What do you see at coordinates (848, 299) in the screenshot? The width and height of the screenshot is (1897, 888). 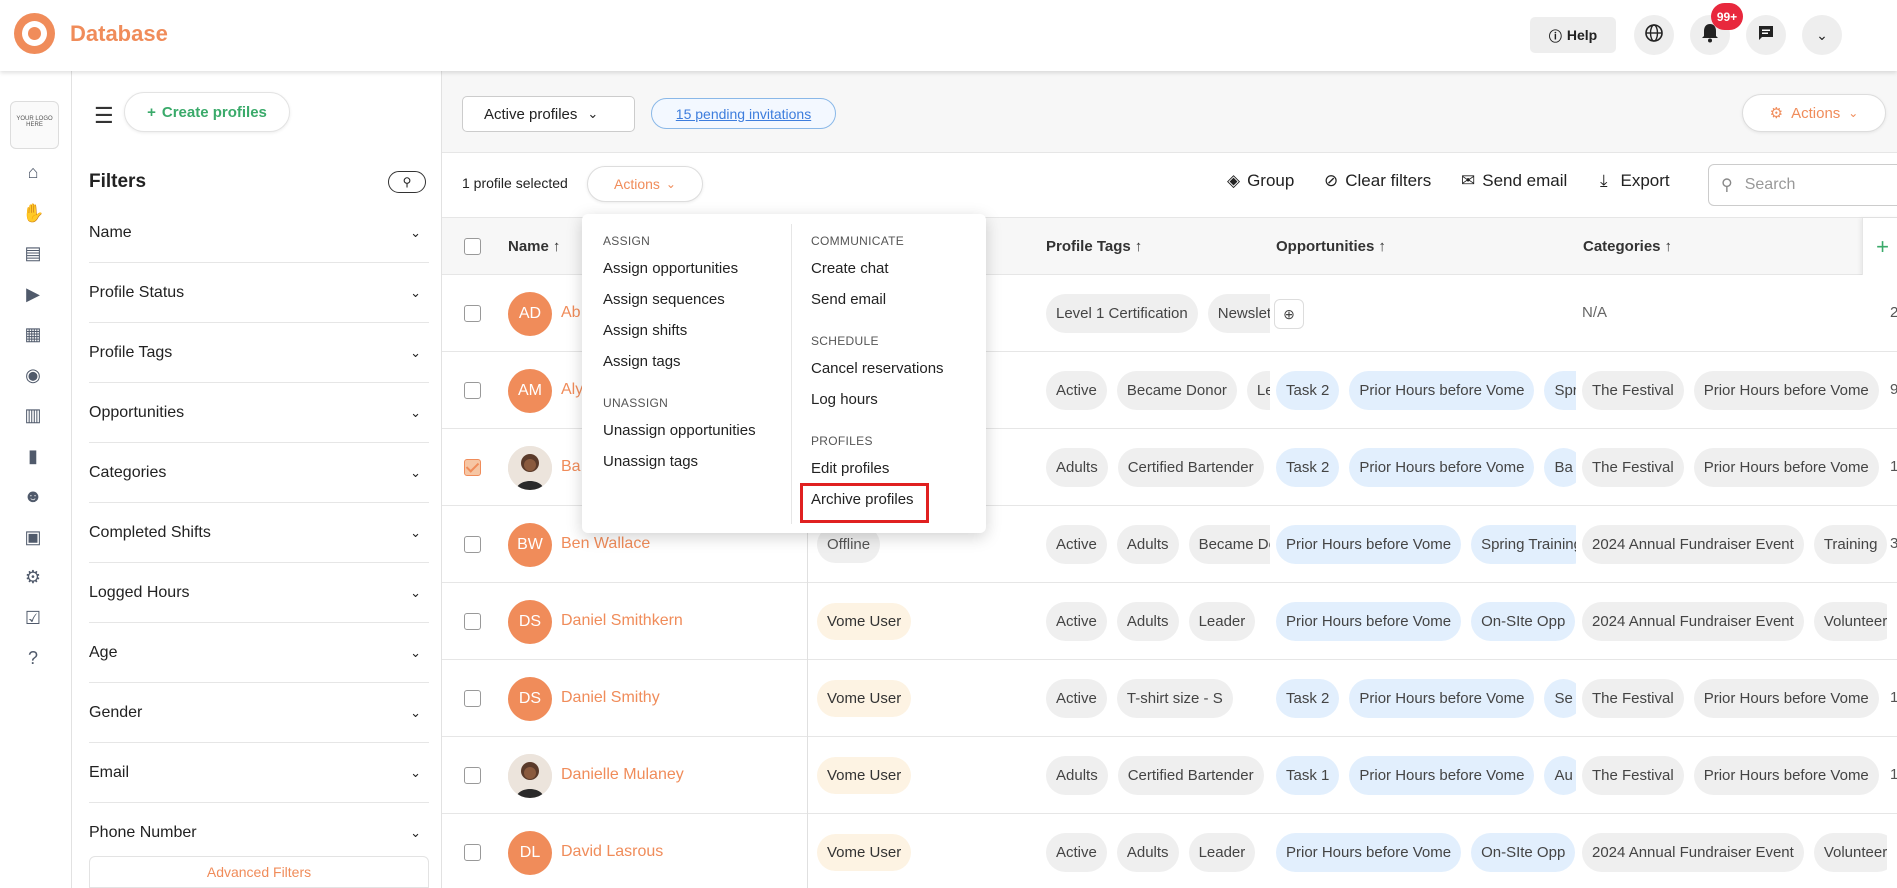 I see `menu-item-send-email: Send email` at bounding box center [848, 299].